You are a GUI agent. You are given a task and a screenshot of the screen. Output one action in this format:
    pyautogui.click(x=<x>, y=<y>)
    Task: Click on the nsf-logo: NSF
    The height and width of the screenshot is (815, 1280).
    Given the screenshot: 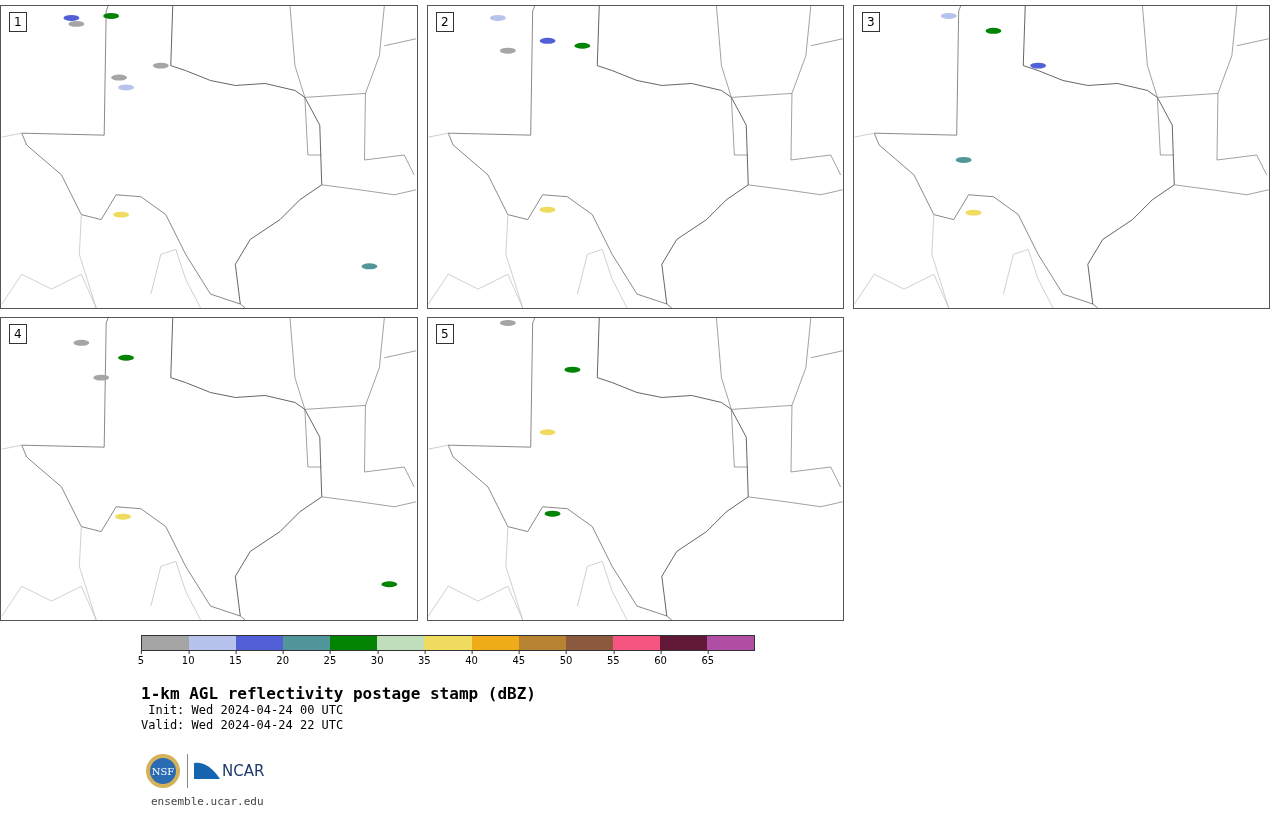 What is the action you would take?
    pyautogui.click(x=163, y=771)
    